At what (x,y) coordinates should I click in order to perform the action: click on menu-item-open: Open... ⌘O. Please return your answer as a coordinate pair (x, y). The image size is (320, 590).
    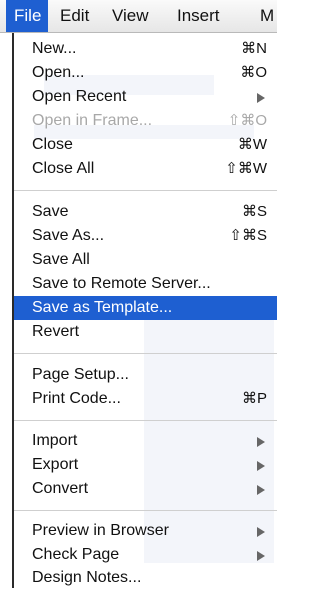
    Looking at the image, I should click on (145, 73).